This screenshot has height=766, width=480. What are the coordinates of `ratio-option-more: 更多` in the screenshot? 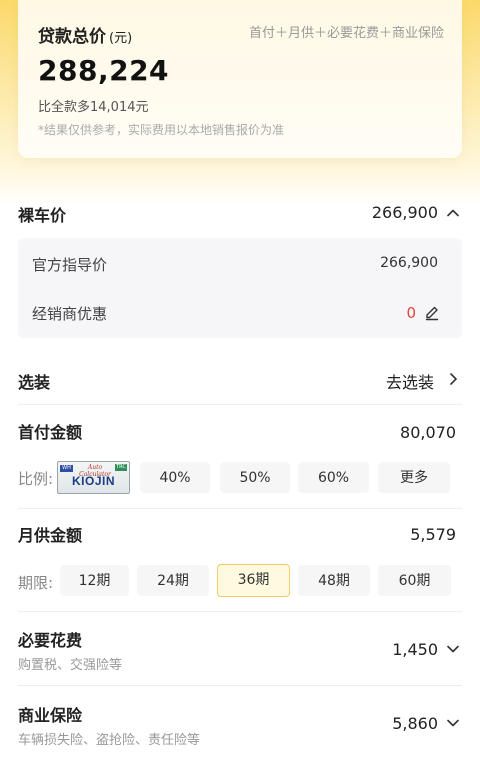 It's located at (414, 477).